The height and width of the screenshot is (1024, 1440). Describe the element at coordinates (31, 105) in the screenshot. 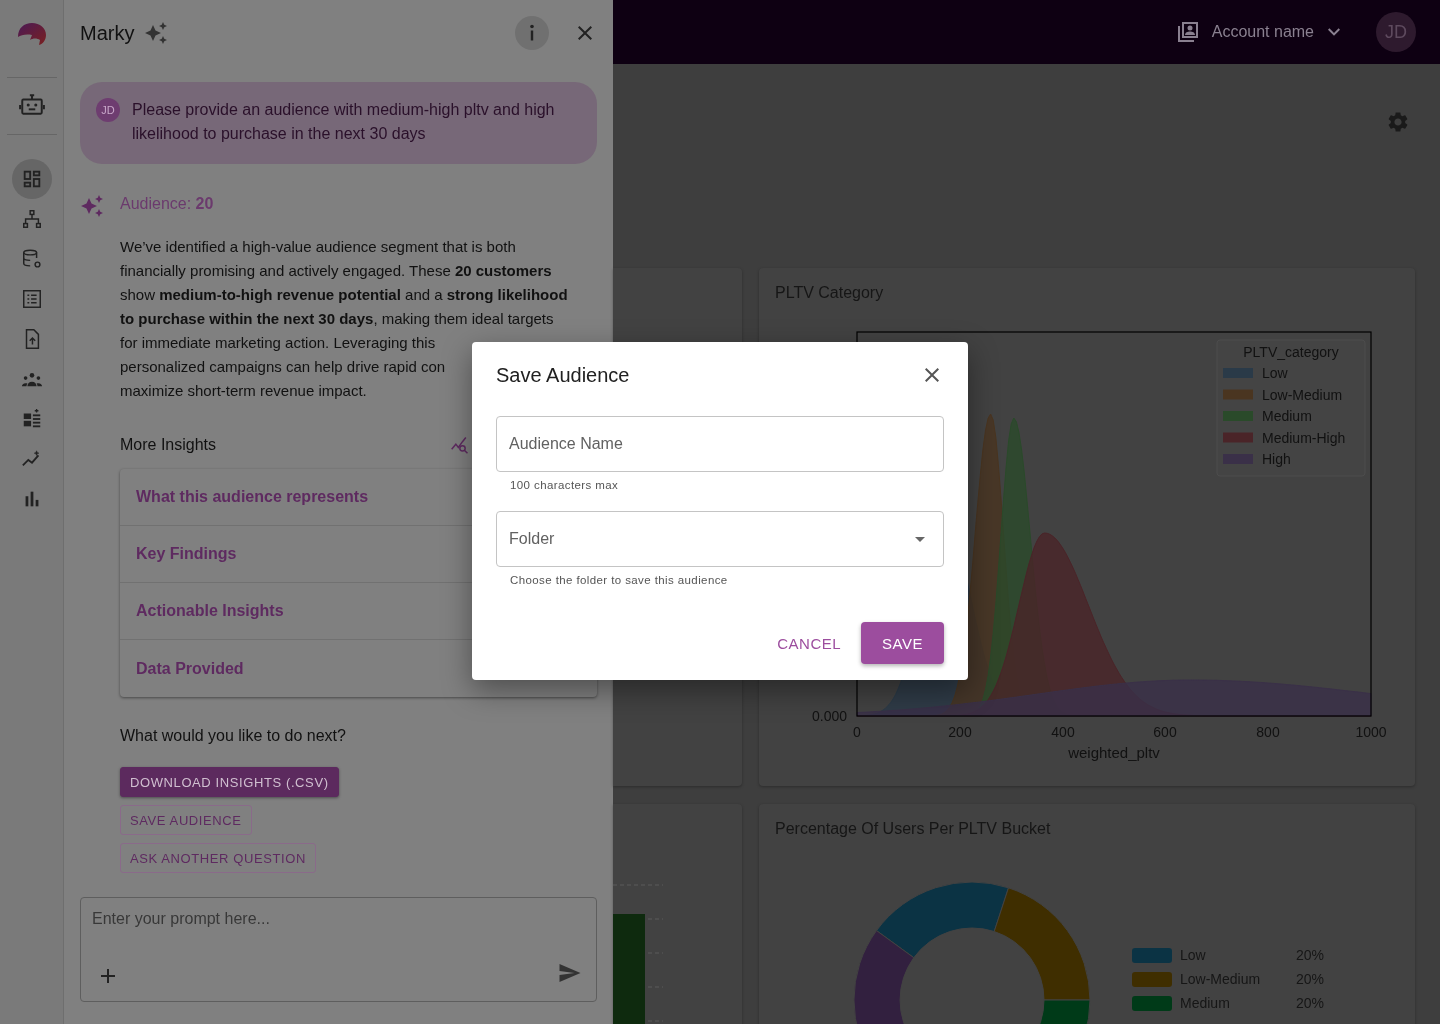

I see `robot-icon` at that location.